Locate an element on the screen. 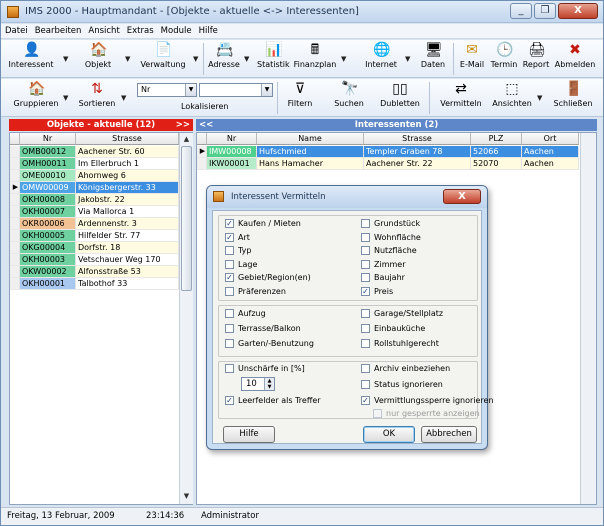  unschaerfe-spinner: 10 ▲ ▼ is located at coordinates (258, 384).